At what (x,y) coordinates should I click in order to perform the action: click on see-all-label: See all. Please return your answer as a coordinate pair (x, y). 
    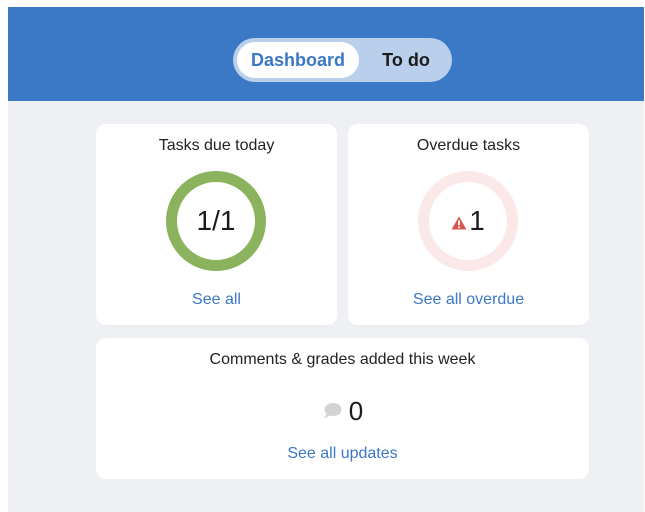
    Looking at the image, I should click on (216, 299).